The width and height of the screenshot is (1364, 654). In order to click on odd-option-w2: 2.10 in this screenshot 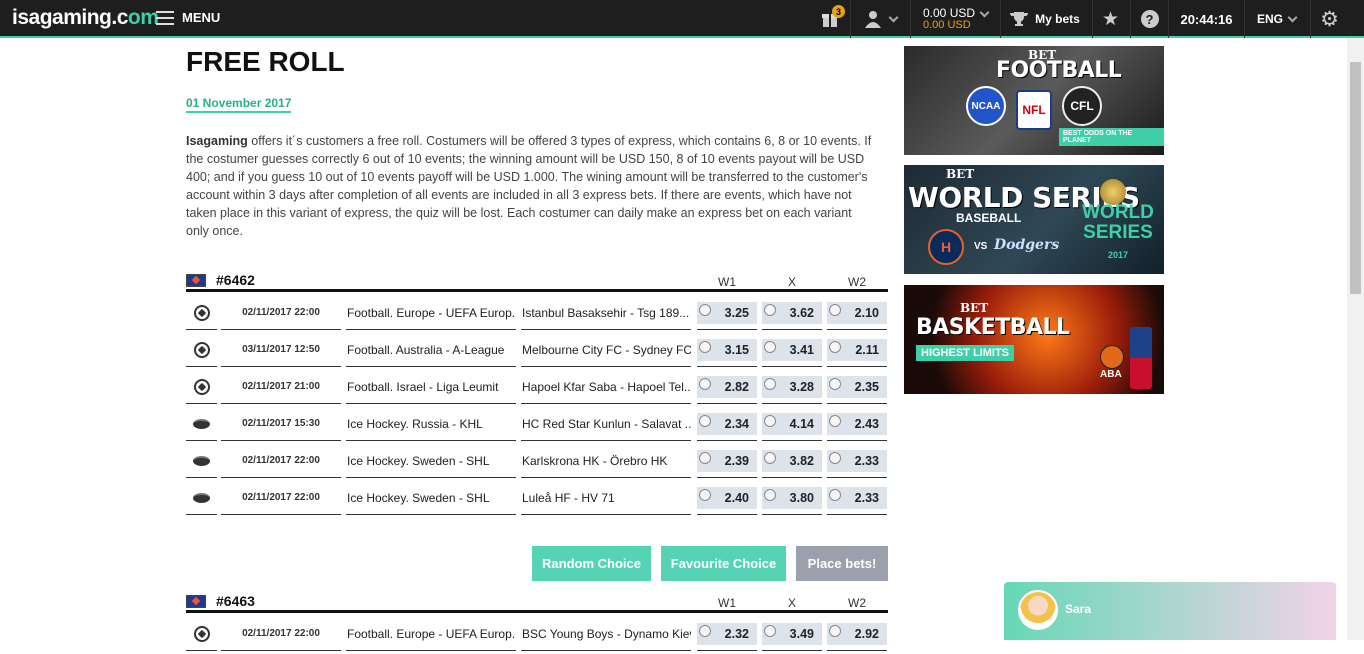, I will do `click(857, 312)`.